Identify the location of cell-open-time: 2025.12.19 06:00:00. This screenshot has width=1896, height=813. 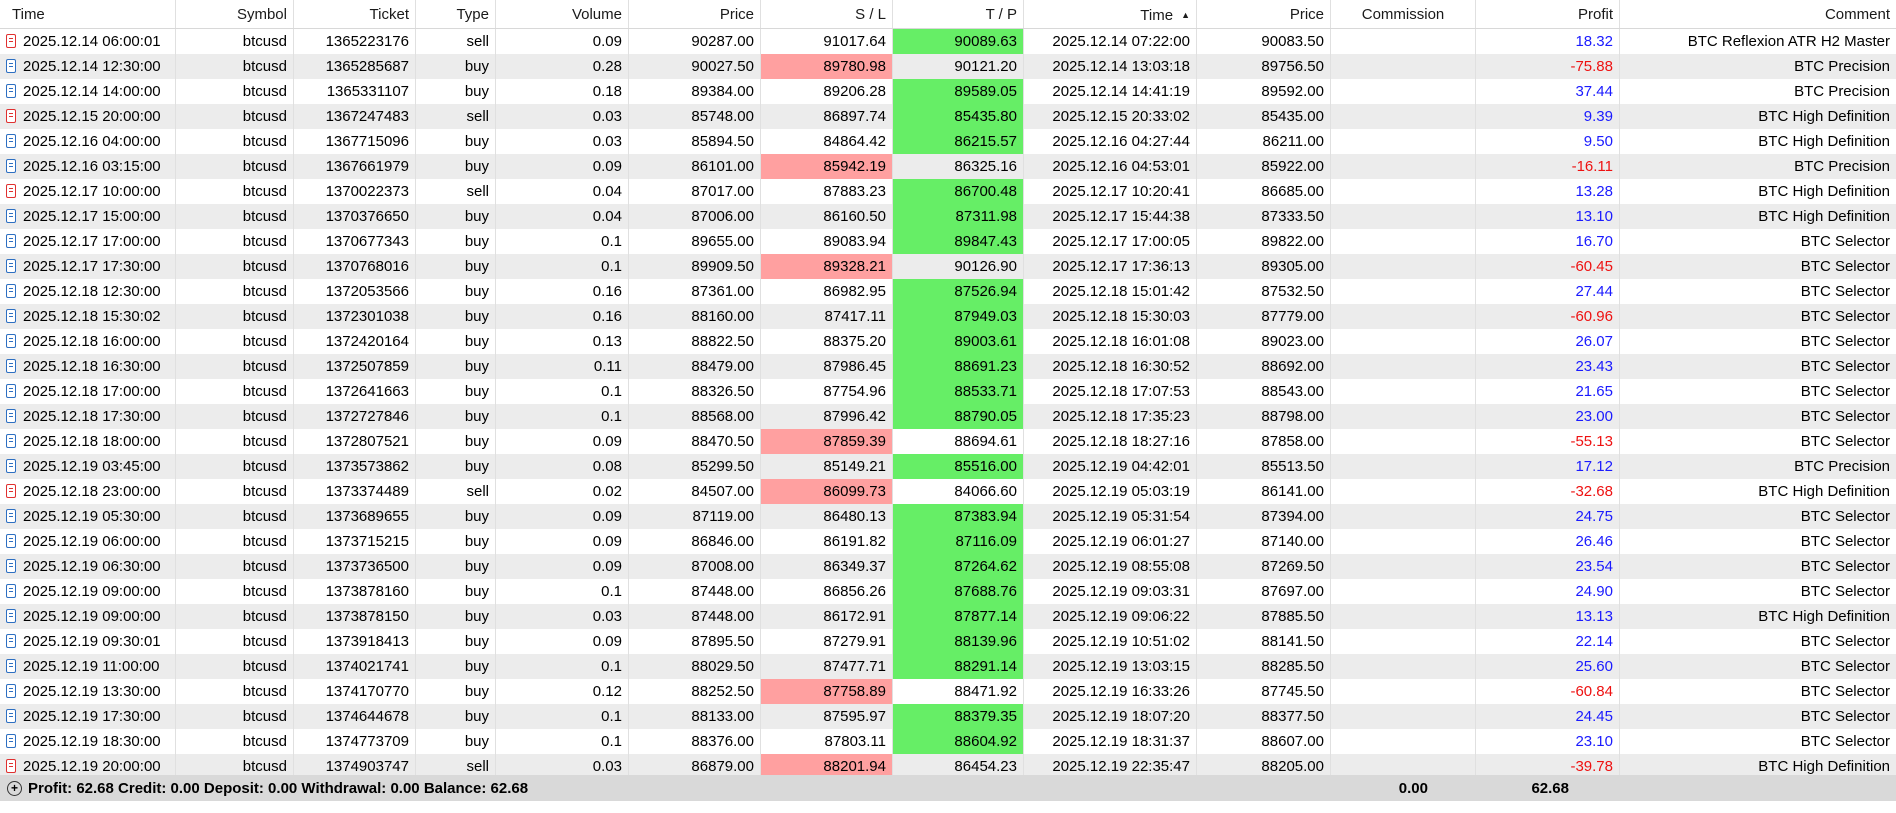
(88, 541).